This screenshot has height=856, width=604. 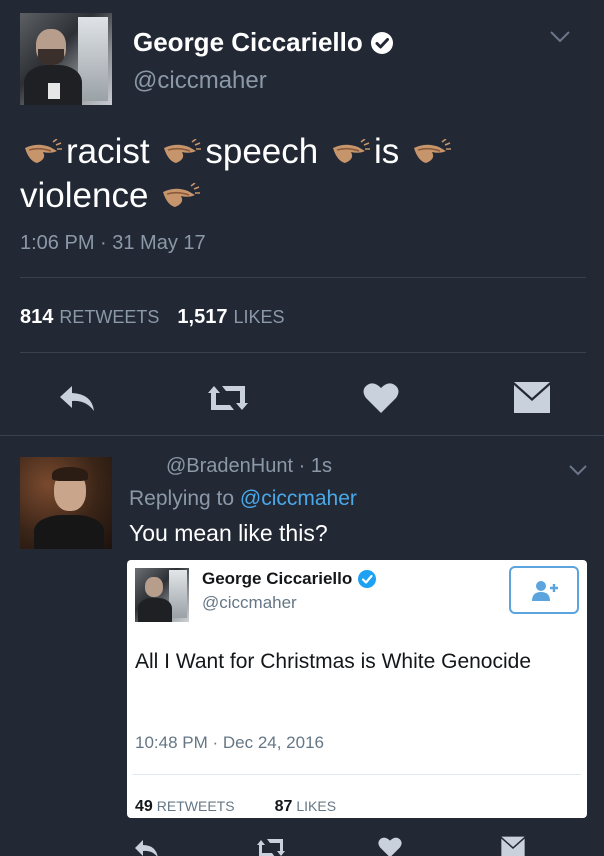 What do you see at coordinates (108, 151) in the screenshot?
I see `tweet-word-racist: racist` at bounding box center [108, 151].